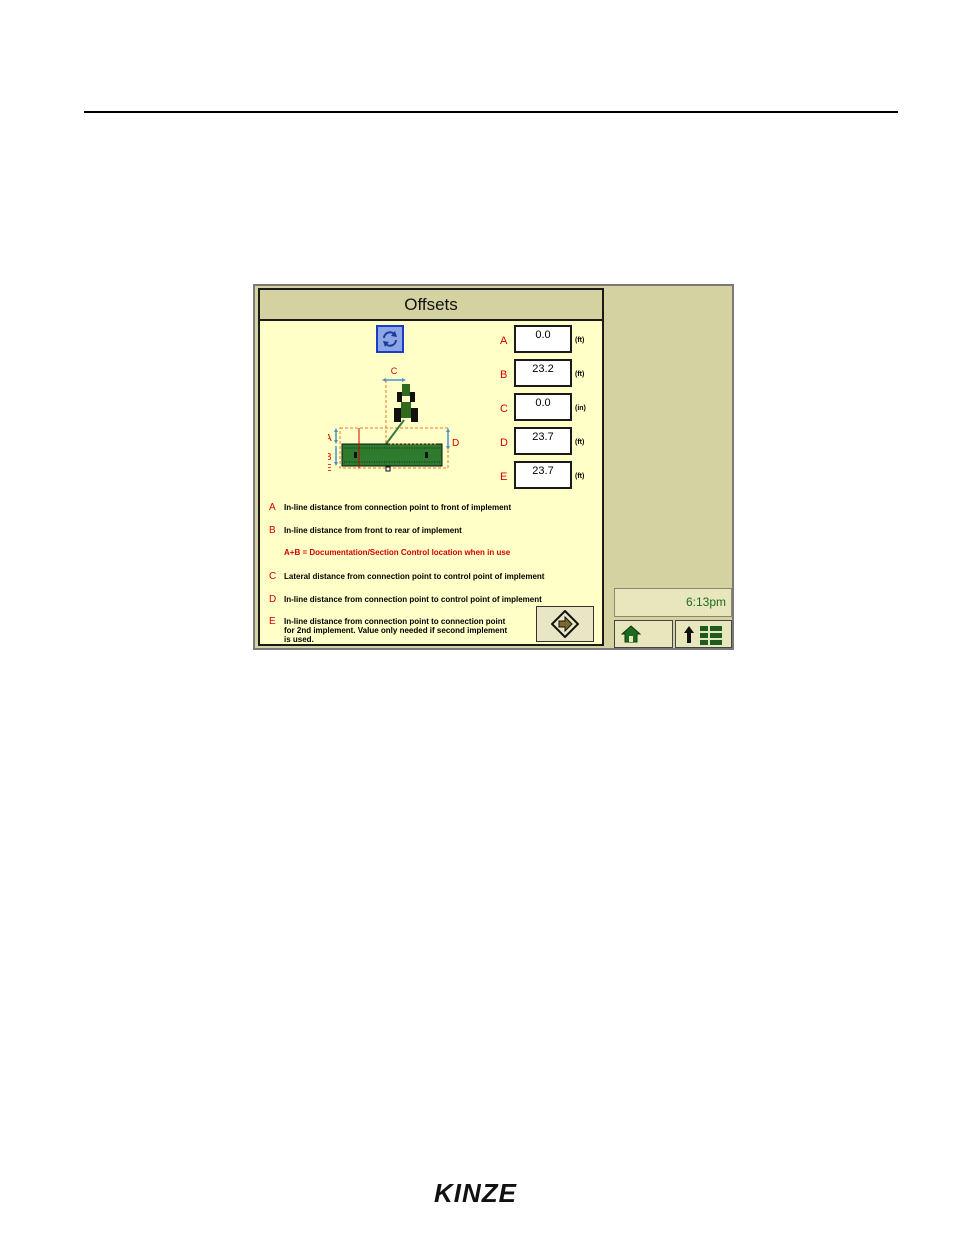 This screenshot has width=954, height=1235. I want to click on desc-letter-a: A, so click(272, 507).